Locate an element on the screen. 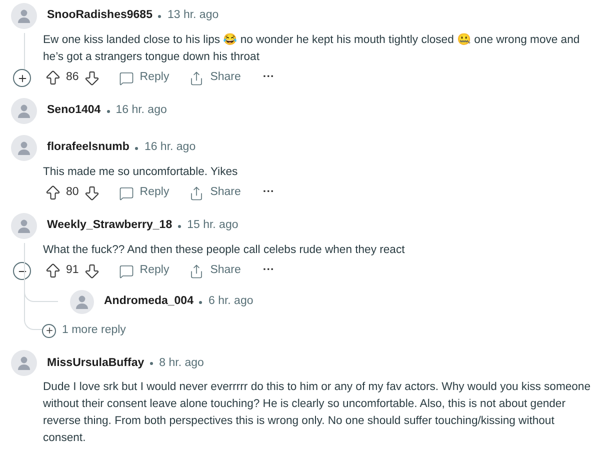  username: SnooRadishes9685 is located at coordinates (99, 16).